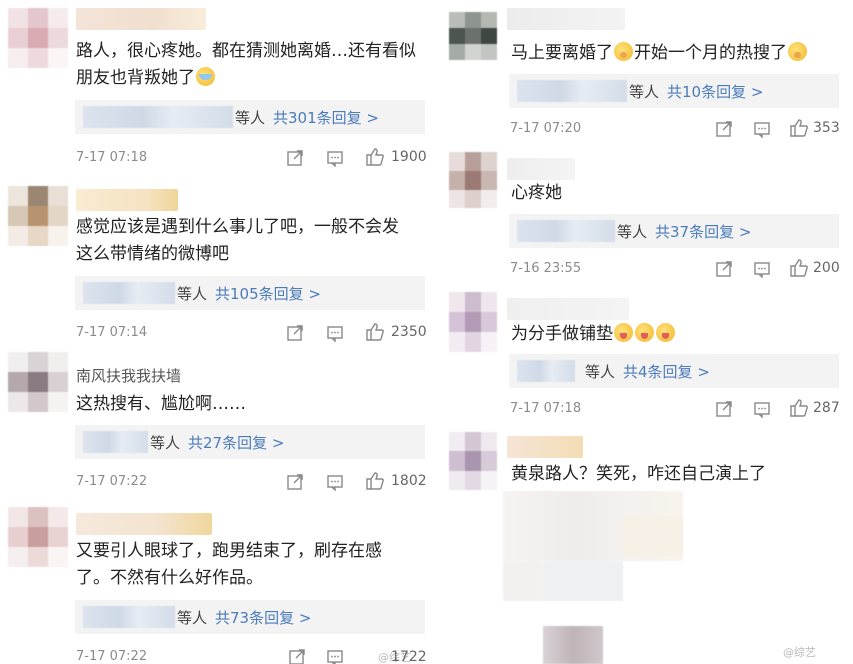  What do you see at coordinates (205, 76) in the screenshot?
I see `crying-emoji-icon` at bounding box center [205, 76].